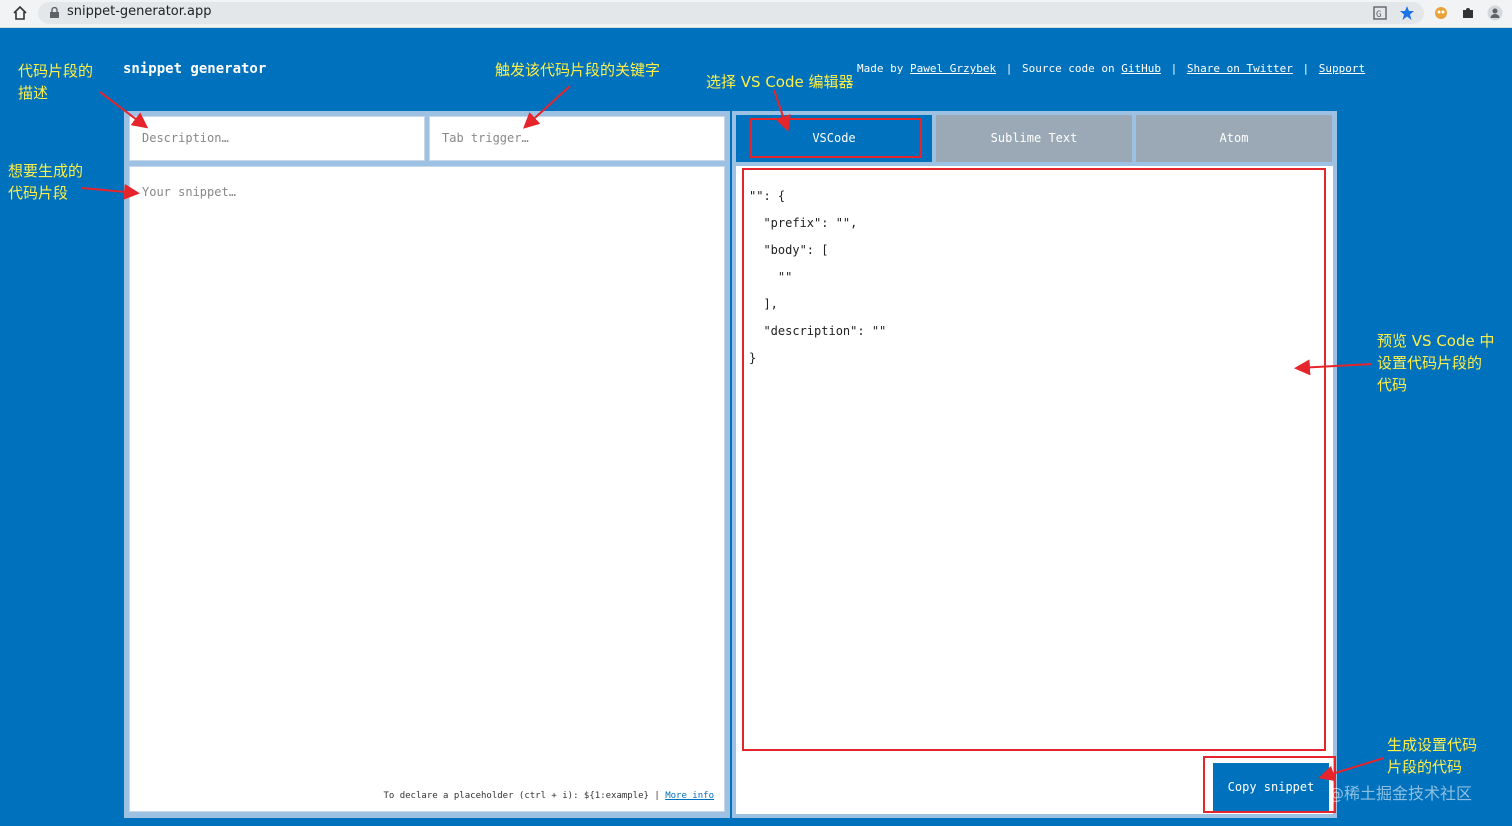 This screenshot has height=826, width=1512. What do you see at coordinates (1351, 769) in the screenshot?
I see `arrow-copy` at bounding box center [1351, 769].